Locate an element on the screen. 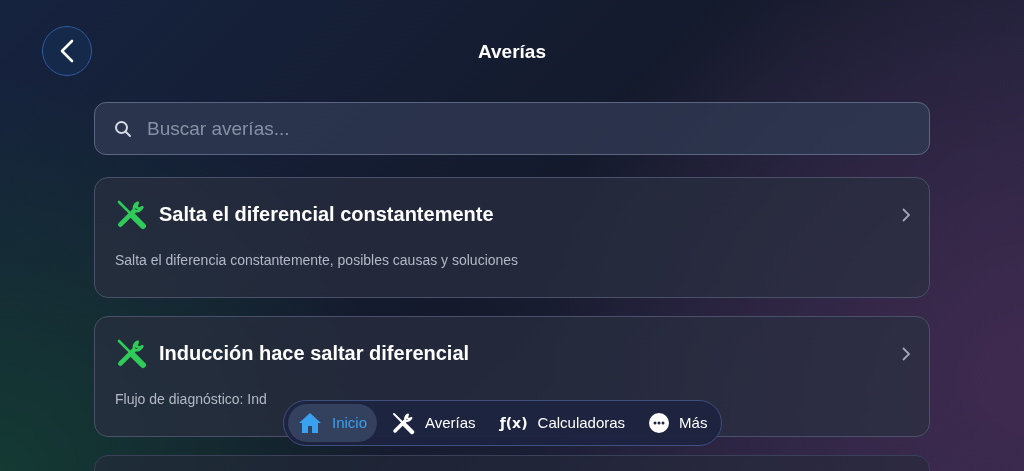 This screenshot has width=1024, height=471. card-description: Flujo de diagnóstico: Ind is located at coordinates (191, 399).